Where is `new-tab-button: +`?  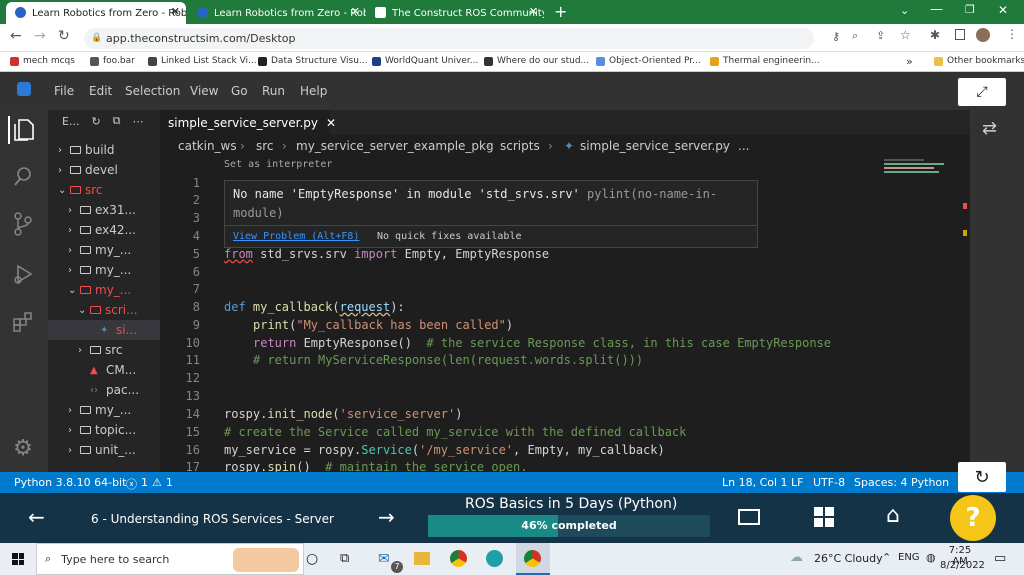
new-tab-button: + is located at coordinates (560, 11).